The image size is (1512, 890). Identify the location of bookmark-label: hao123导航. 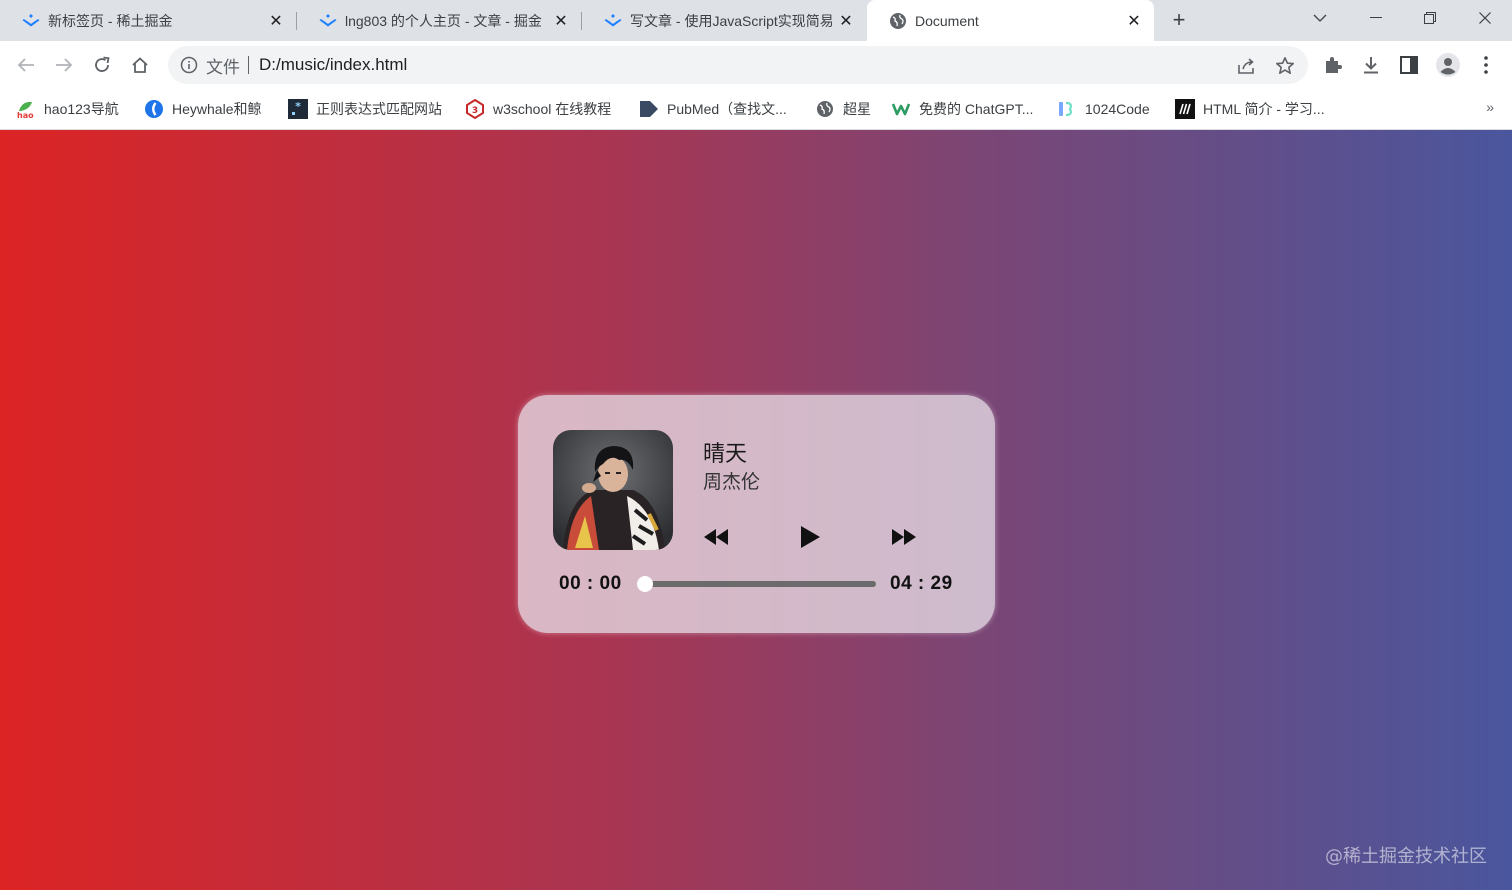
(81, 109).